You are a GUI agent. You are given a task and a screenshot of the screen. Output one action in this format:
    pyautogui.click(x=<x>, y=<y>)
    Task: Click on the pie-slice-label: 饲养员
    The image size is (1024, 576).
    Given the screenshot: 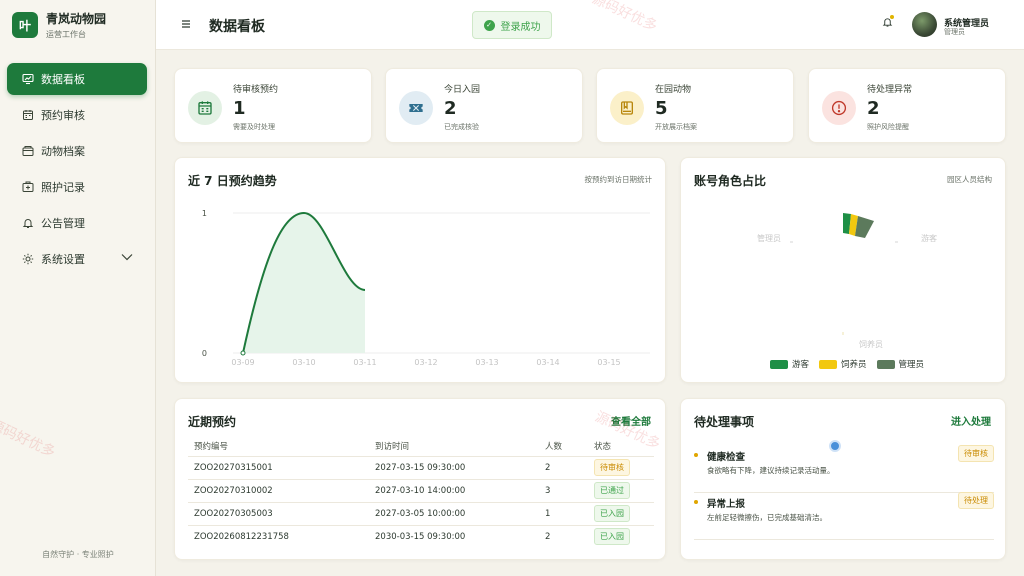 What is the action you would take?
    pyautogui.click(x=871, y=344)
    